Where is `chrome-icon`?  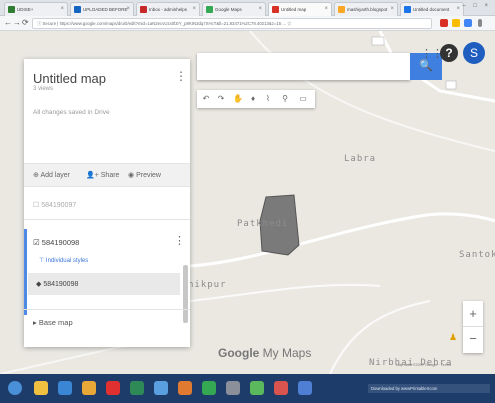 chrome-icon is located at coordinates (209, 388).